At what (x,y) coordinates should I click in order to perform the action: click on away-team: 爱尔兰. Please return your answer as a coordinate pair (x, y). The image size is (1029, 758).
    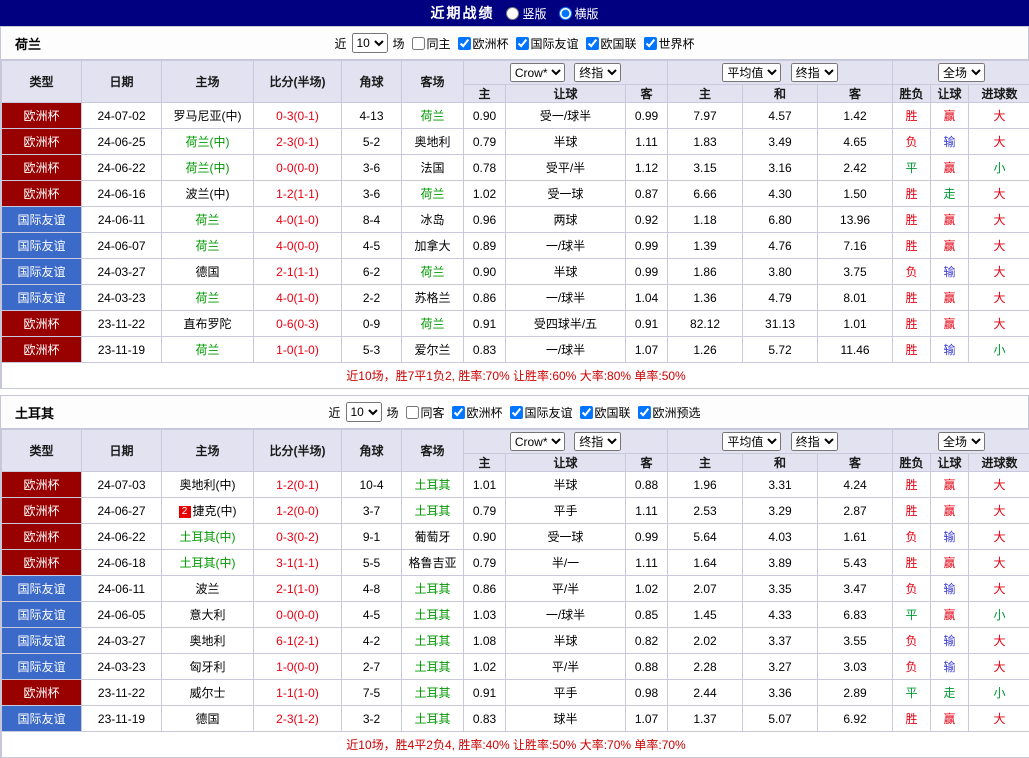
    Looking at the image, I should click on (433, 350).